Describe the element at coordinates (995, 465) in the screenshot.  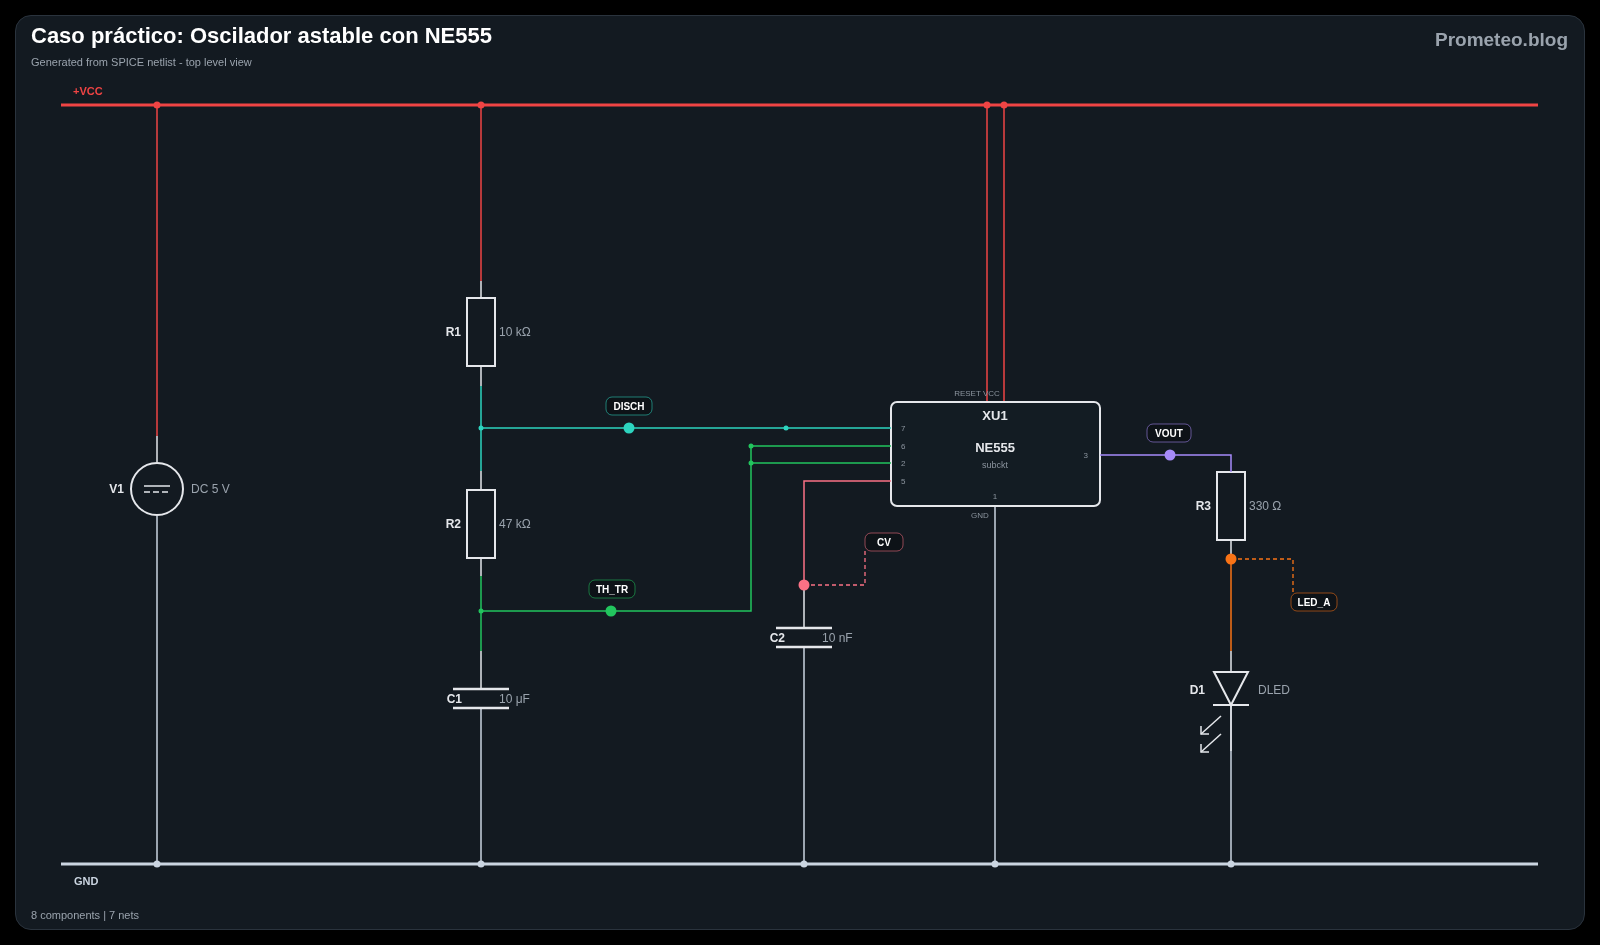
I see `model-label: subckt` at that location.